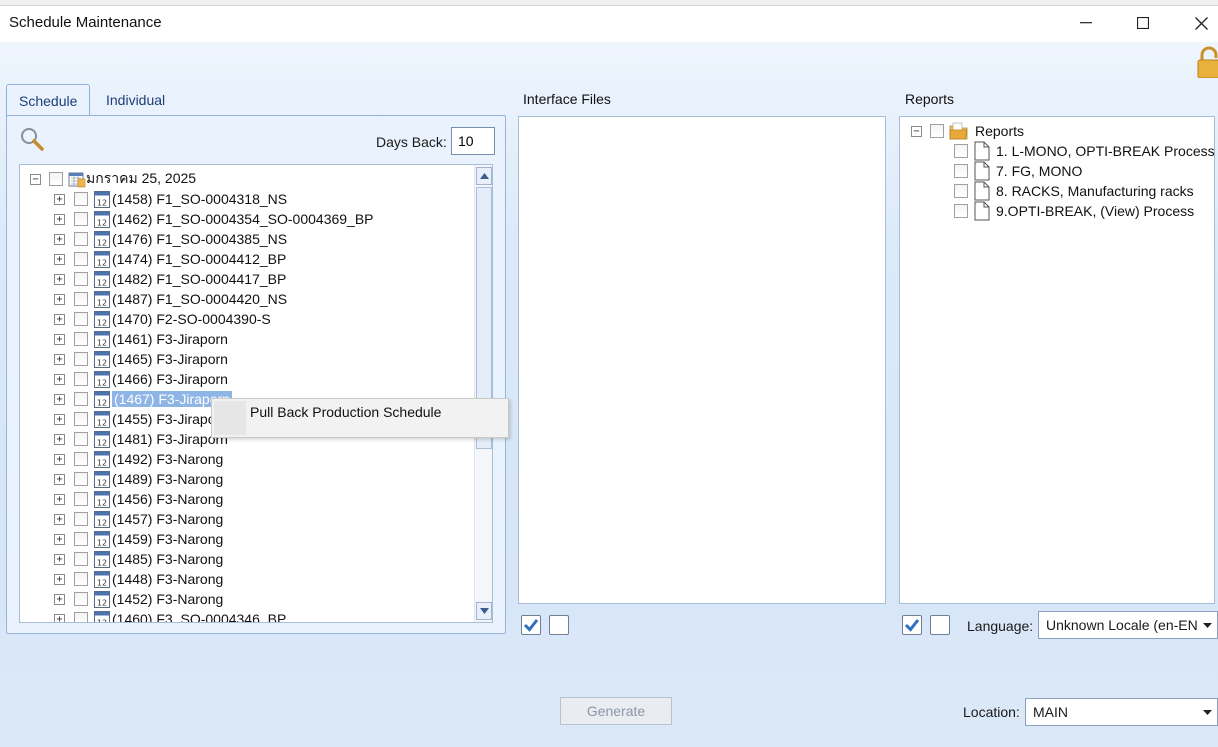 This screenshot has width=1218, height=747. I want to click on tree-root: − มกราคม 25, 2025, so click(113, 179).